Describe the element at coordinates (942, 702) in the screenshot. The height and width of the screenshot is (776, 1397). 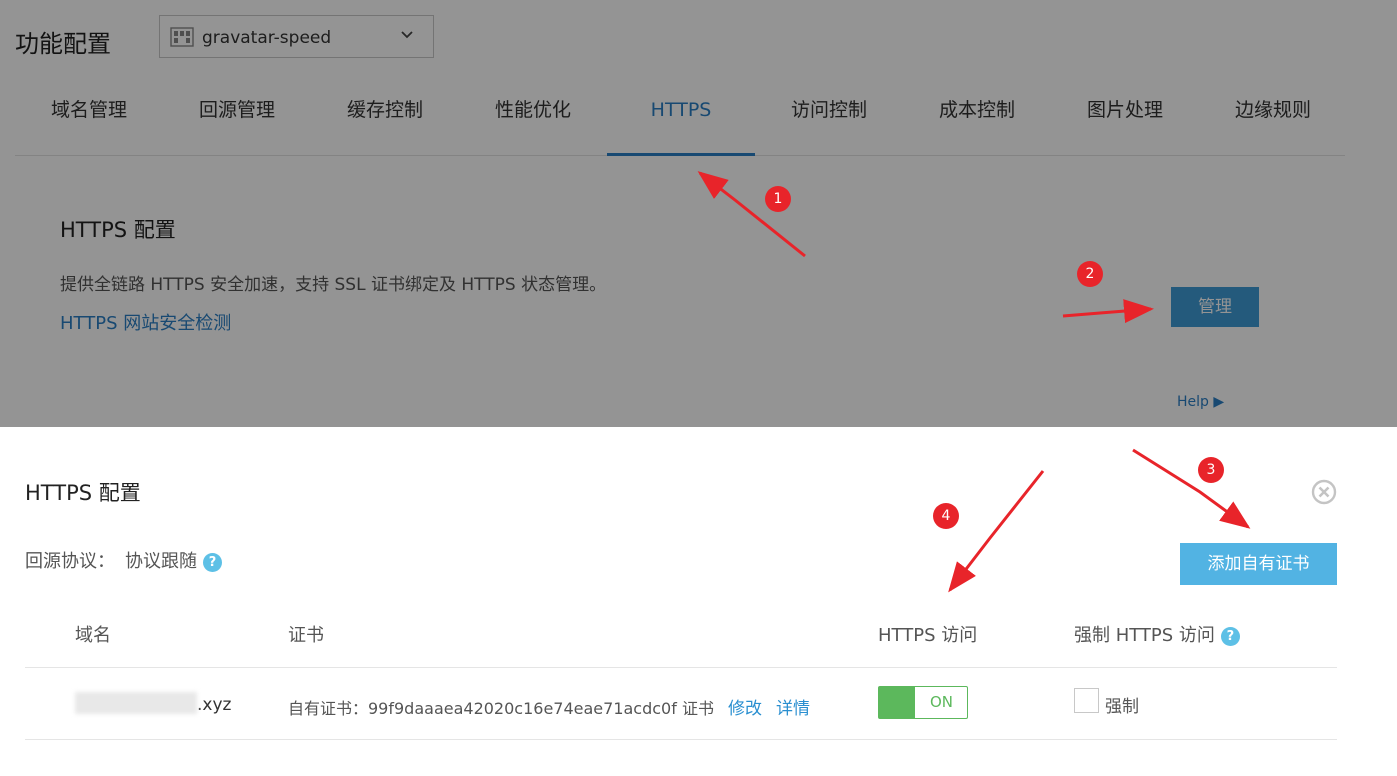
I see `toggle-state-label: ON` at that location.